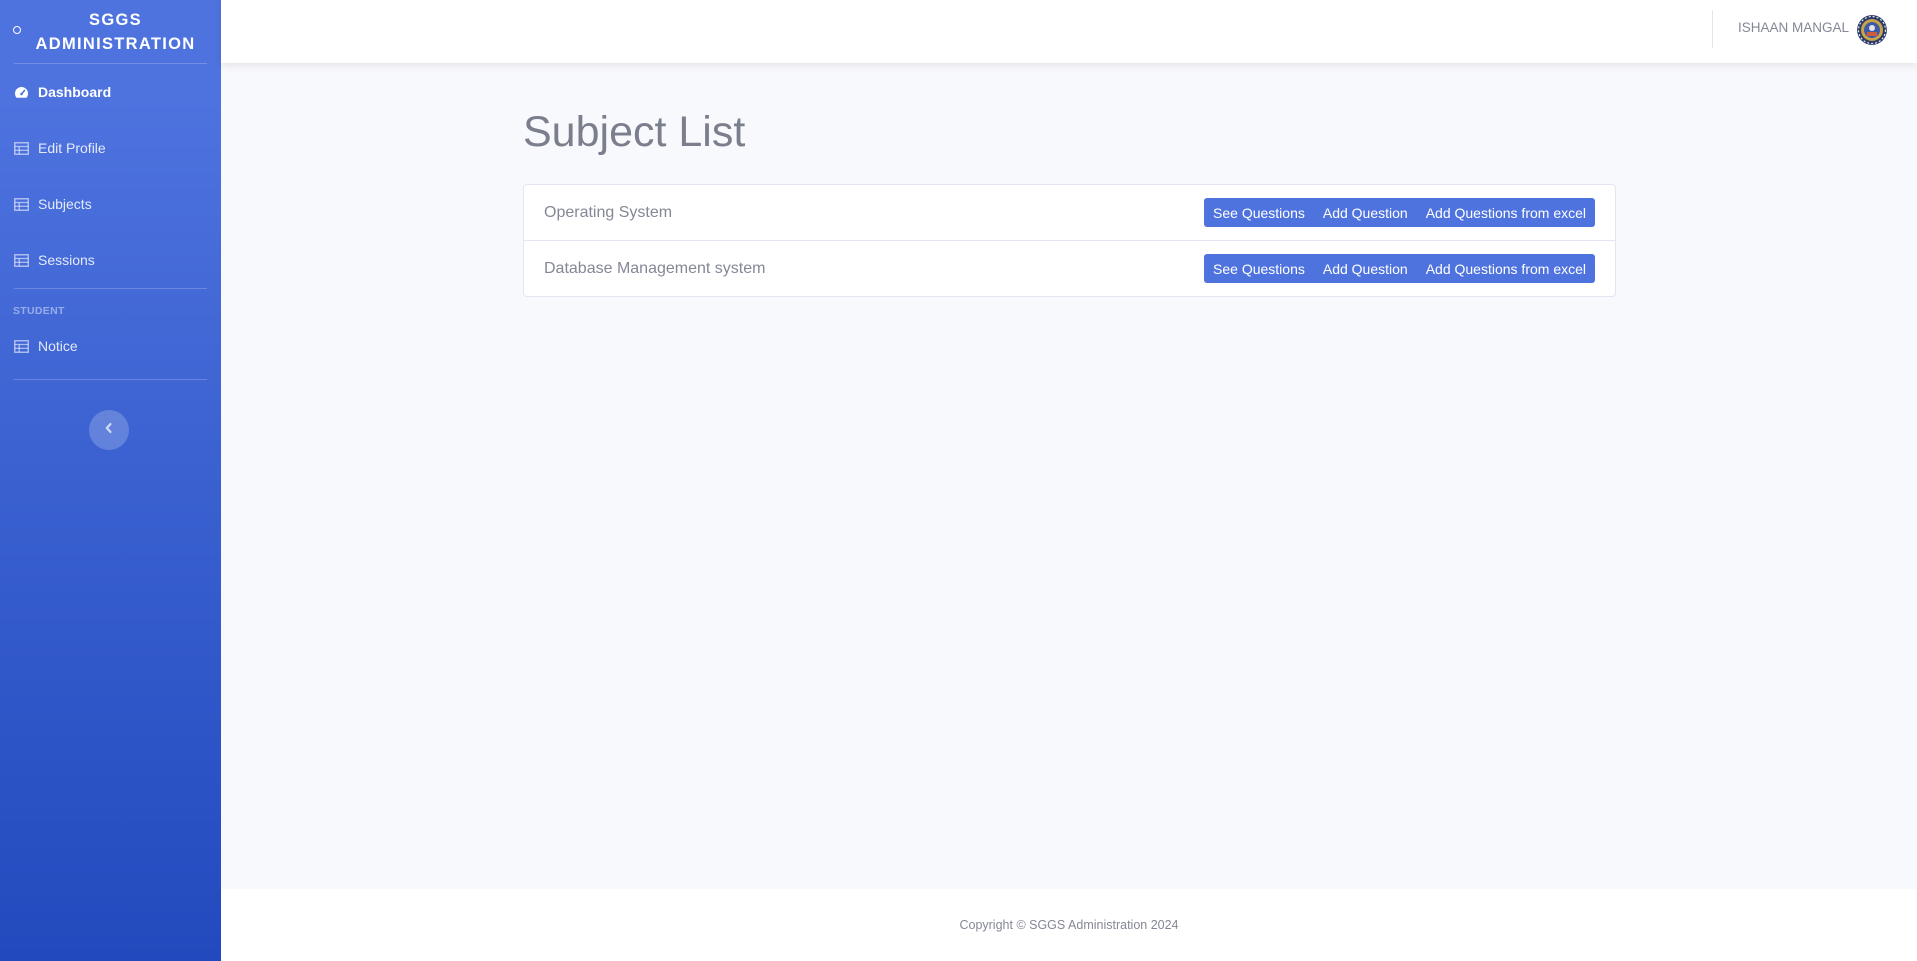  What do you see at coordinates (65, 204) in the screenshot?
I see `sidebar-item-label: Subjects` at bounding box center [65, 204].